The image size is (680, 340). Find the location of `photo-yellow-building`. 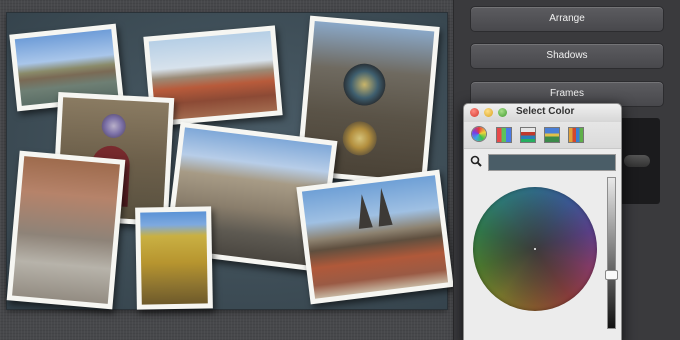

photo-yellow-building is located at coordinates (174, 258).